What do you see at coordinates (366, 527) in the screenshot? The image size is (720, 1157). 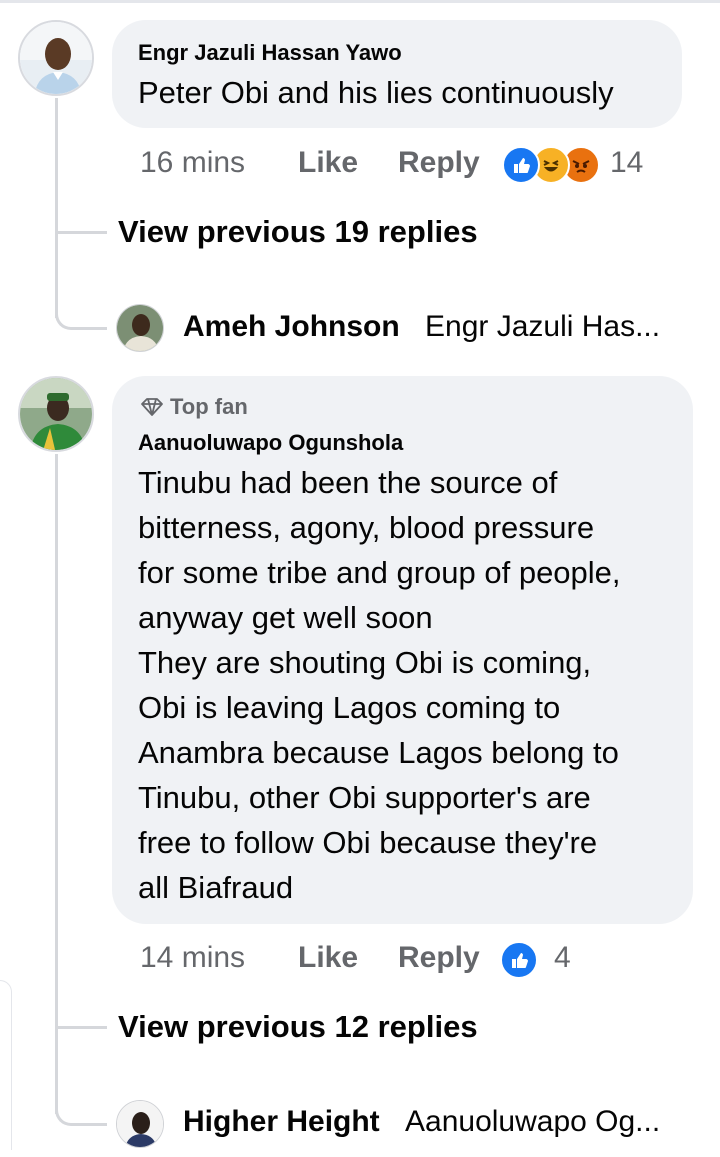 I see `comment-text-line: bitterness, agony, blood pressure` at bounding box center [366, 527].